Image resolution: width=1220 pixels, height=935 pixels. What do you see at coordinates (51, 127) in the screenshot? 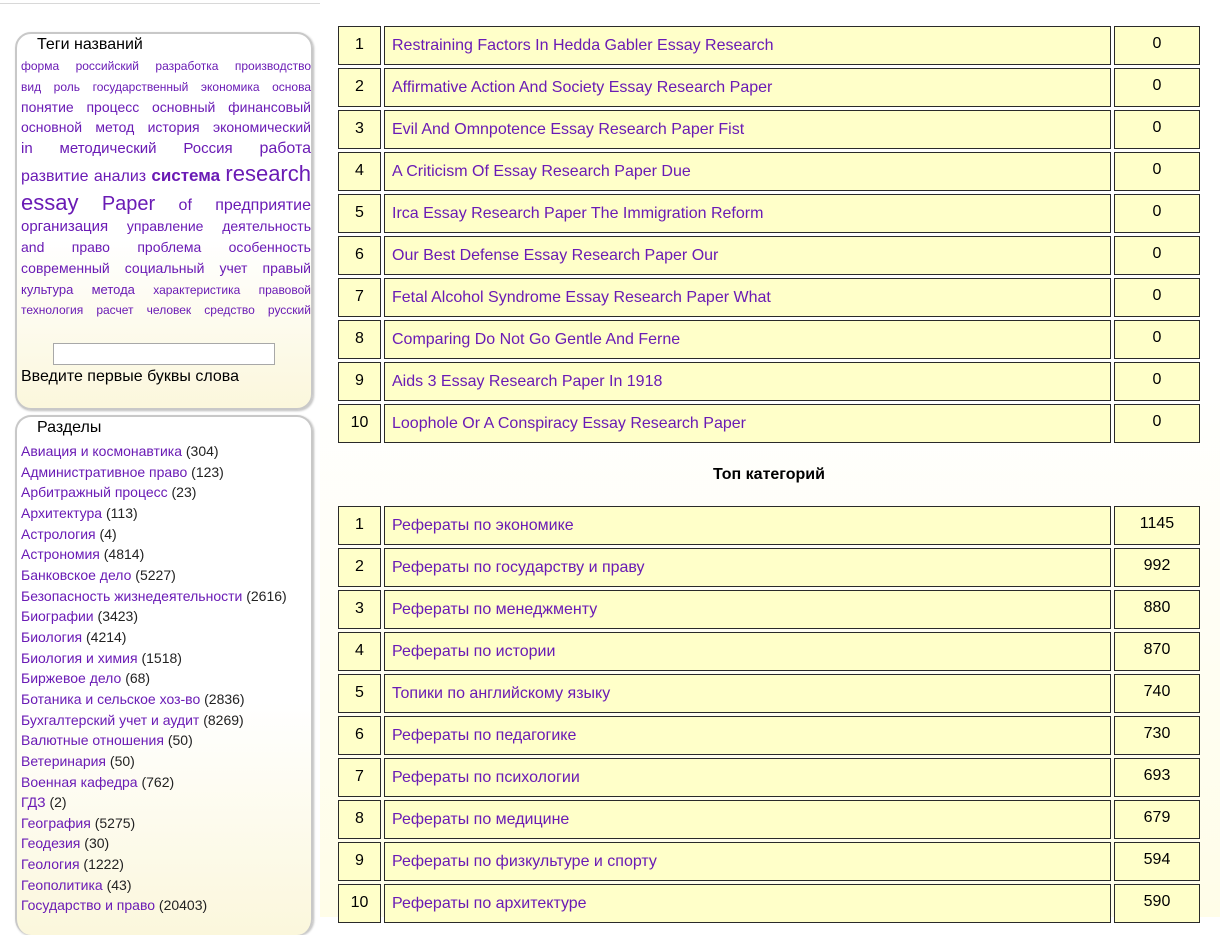
I see `tag-link: основной` at bounding box center [51, 127].